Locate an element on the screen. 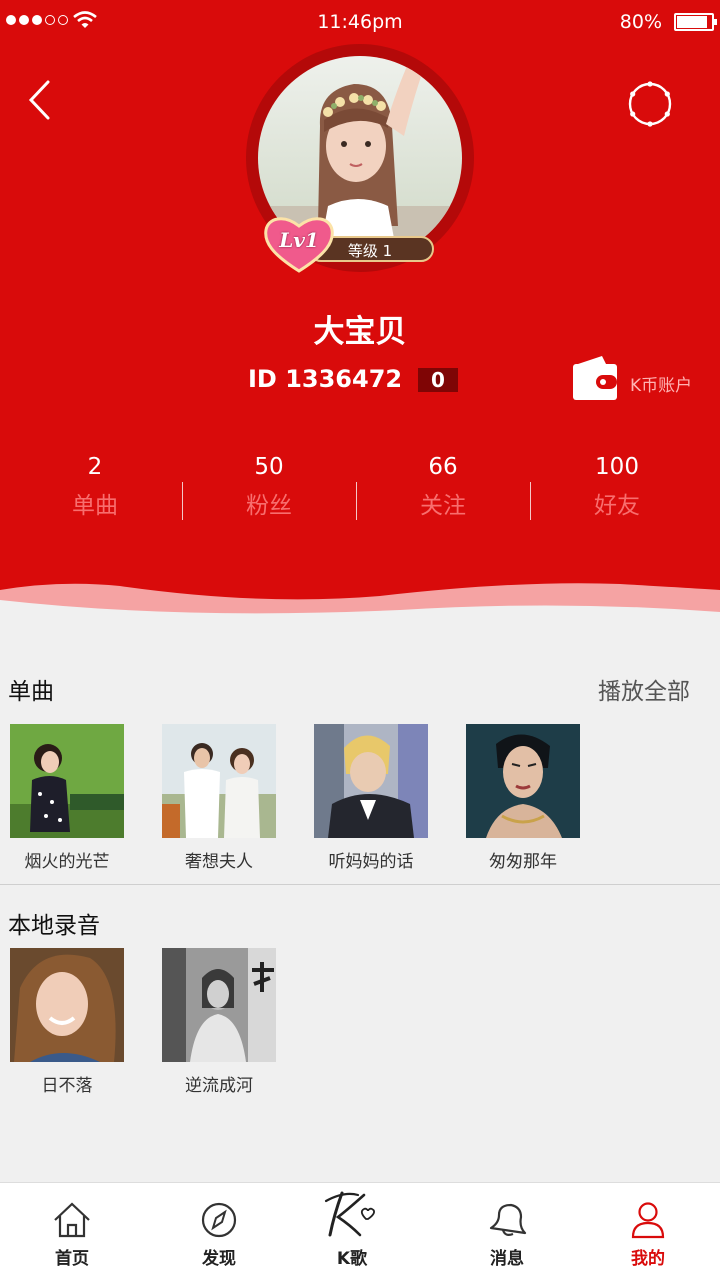 The width and height of the screenshot is (720, 1280). tab-label: 我的 is located at coordinates (648, 1259).